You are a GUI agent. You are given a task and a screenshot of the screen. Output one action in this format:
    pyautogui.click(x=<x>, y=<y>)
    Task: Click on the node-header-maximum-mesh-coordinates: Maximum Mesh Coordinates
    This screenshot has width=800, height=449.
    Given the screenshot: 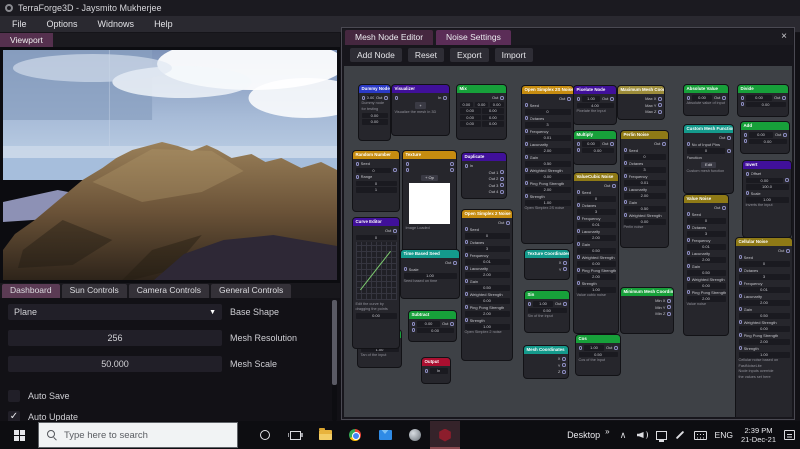 What is the action you would take?
    pyautogui.click(x=641, y=90)
    